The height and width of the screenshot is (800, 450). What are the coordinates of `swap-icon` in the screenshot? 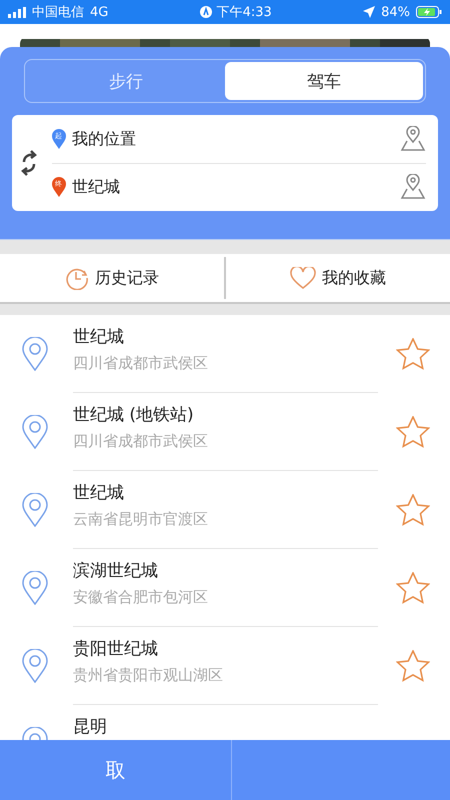 It's located at (29, 163).